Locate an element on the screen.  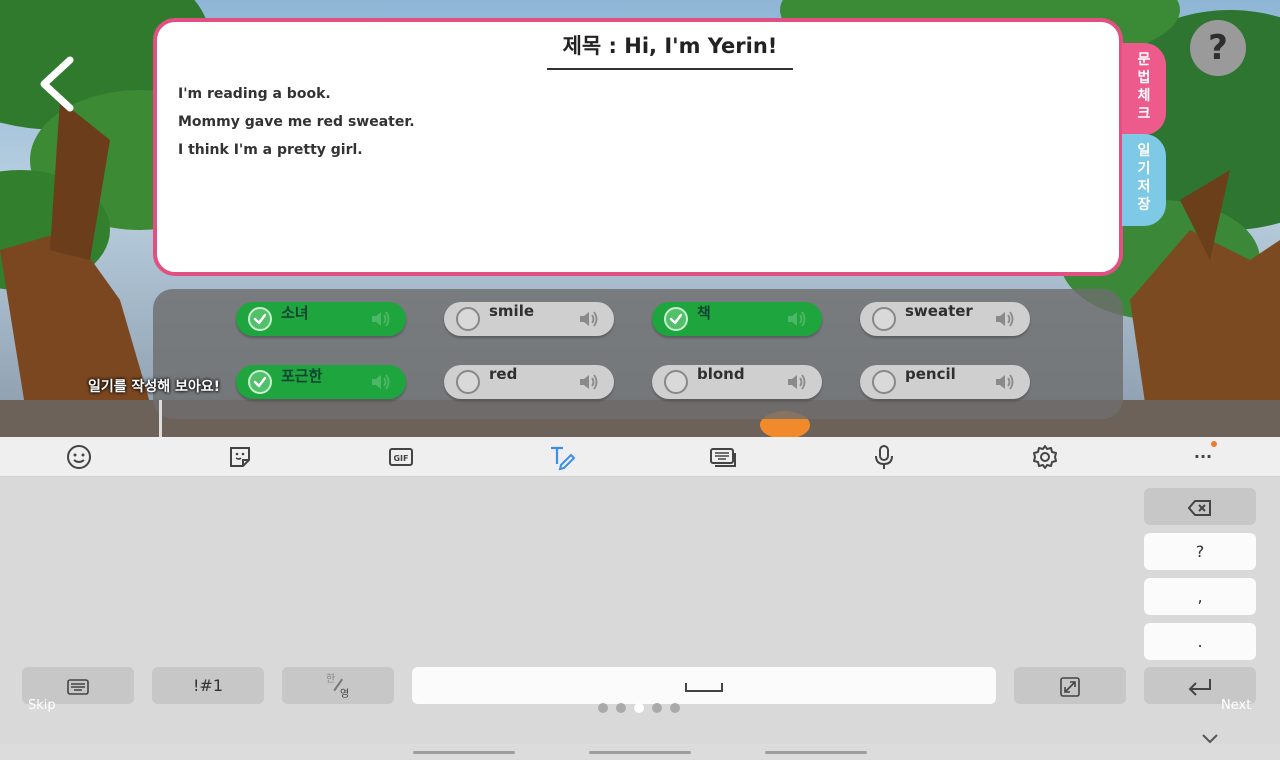
grammar-tab-char: 크 is located at coordinates (1144, 114).